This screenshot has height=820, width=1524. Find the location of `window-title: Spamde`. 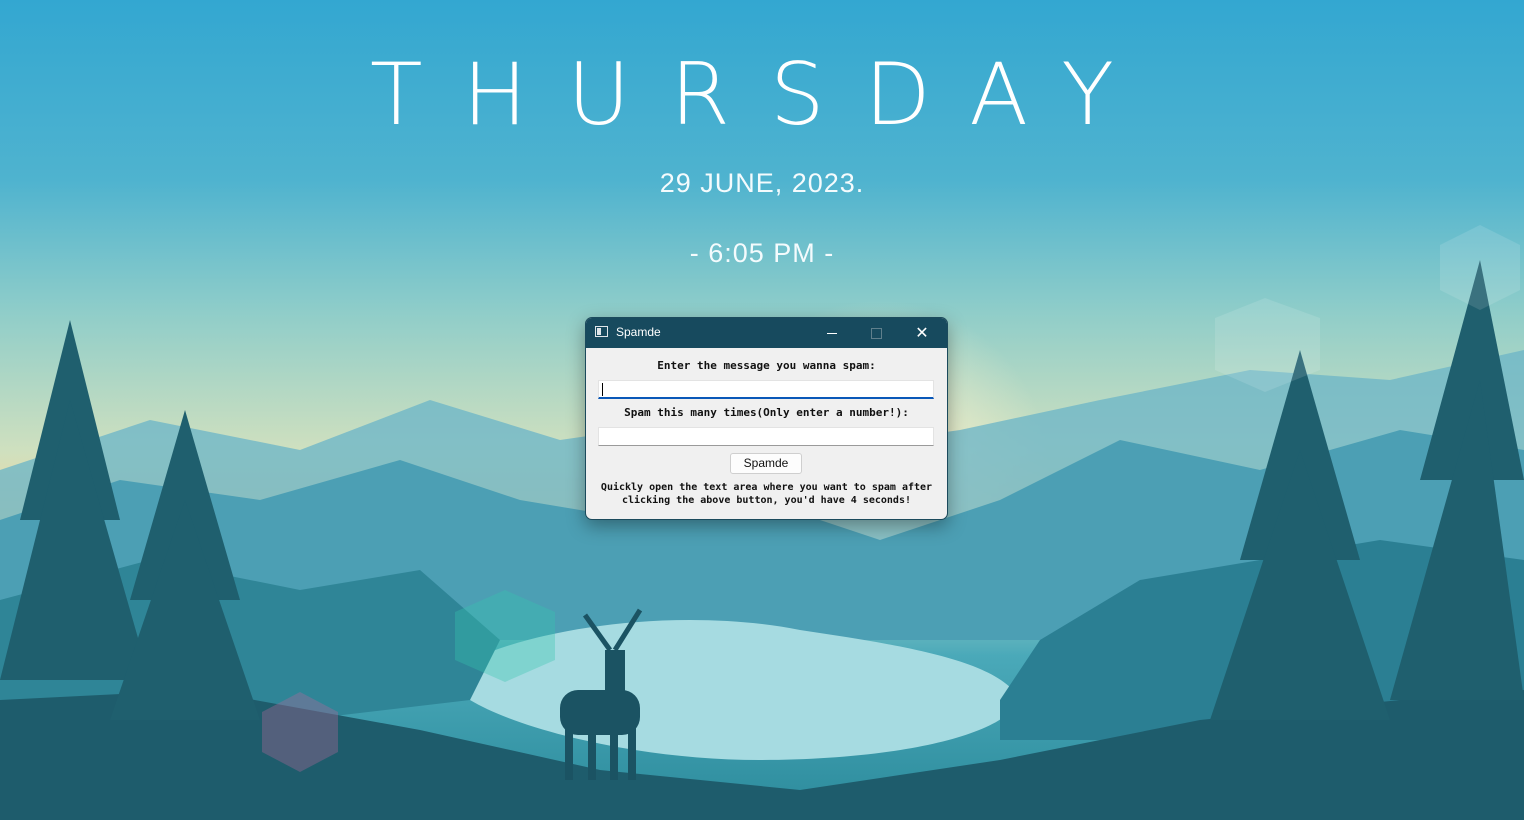

window-title: Spamde is located at coordinates (638, 332).